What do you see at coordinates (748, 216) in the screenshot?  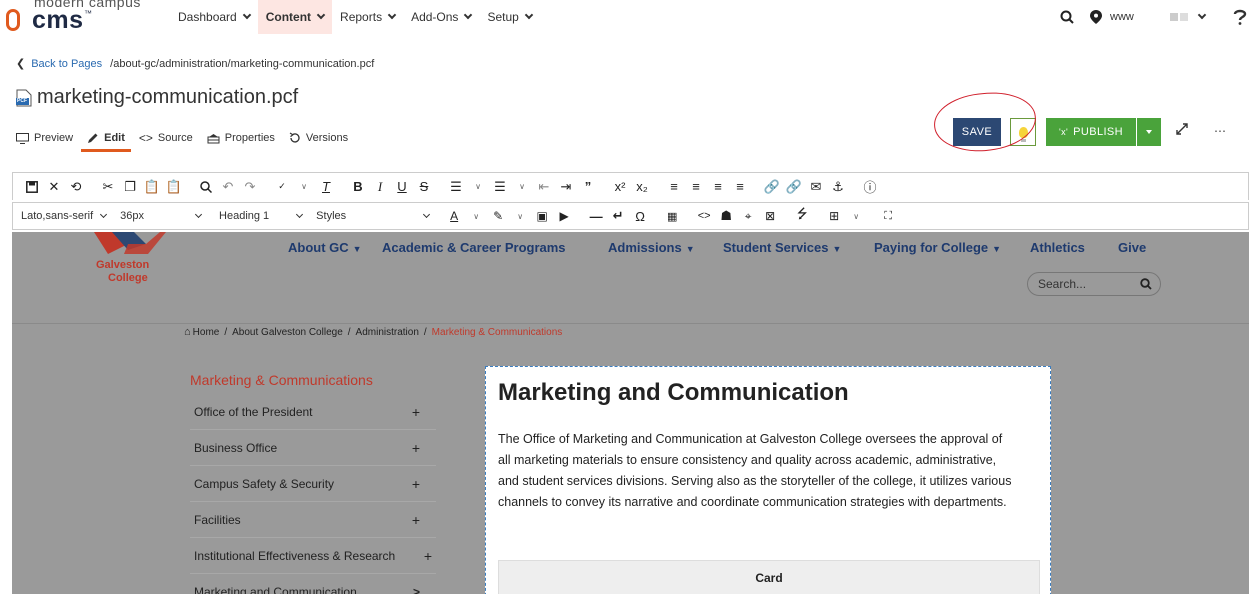 I see `crop-icon: ⌖` at bounding box center [748, 216].